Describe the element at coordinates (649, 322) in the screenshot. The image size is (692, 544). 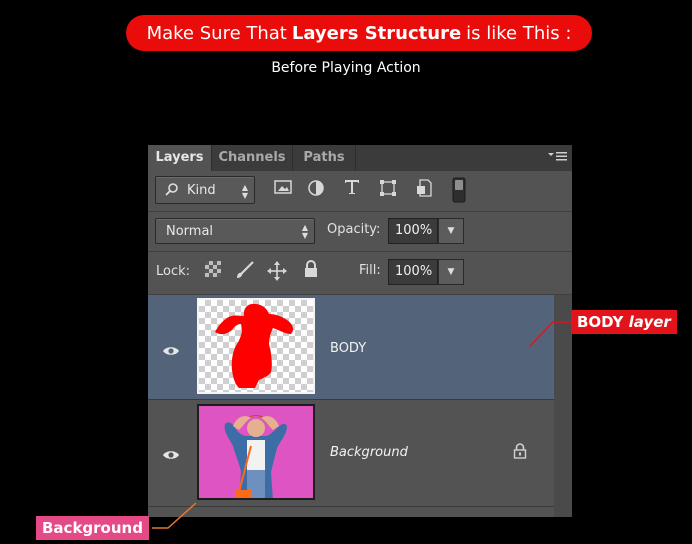
I see `body-callout-italic: layer` at that location.